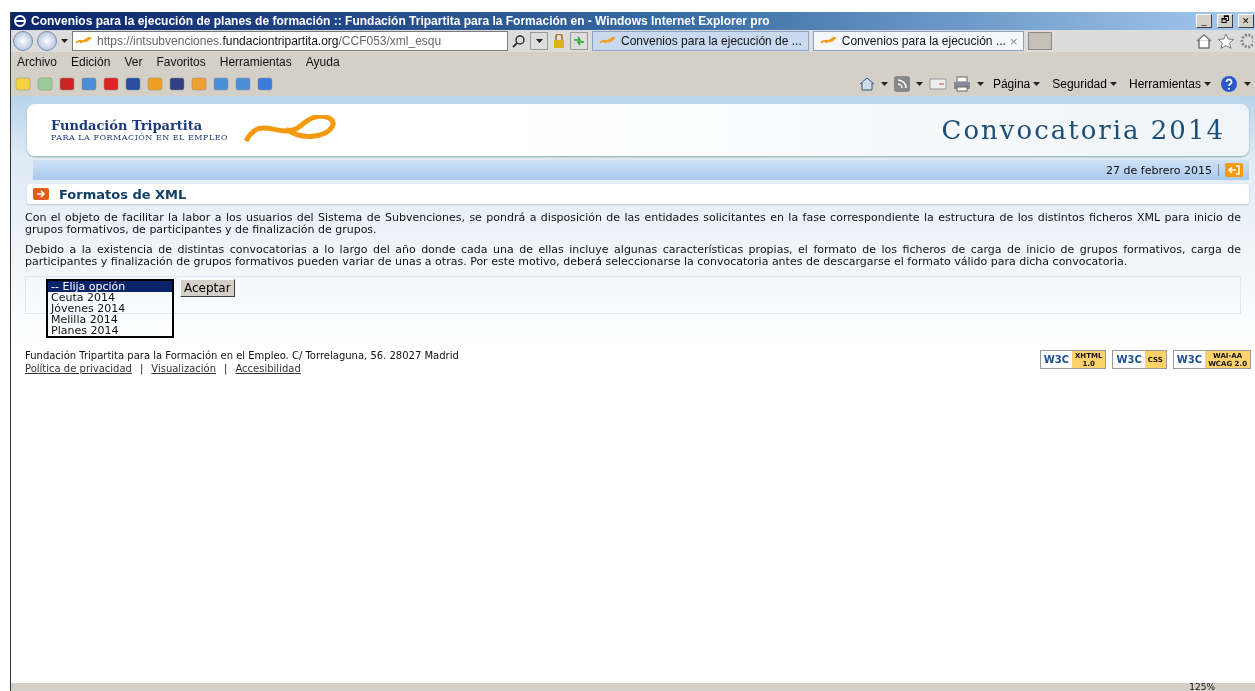 The width and height of the screenshot is (1255, 691). Describe the element at coordinates (559, 41) in the screenshot. I see `lock-icon` at that location.